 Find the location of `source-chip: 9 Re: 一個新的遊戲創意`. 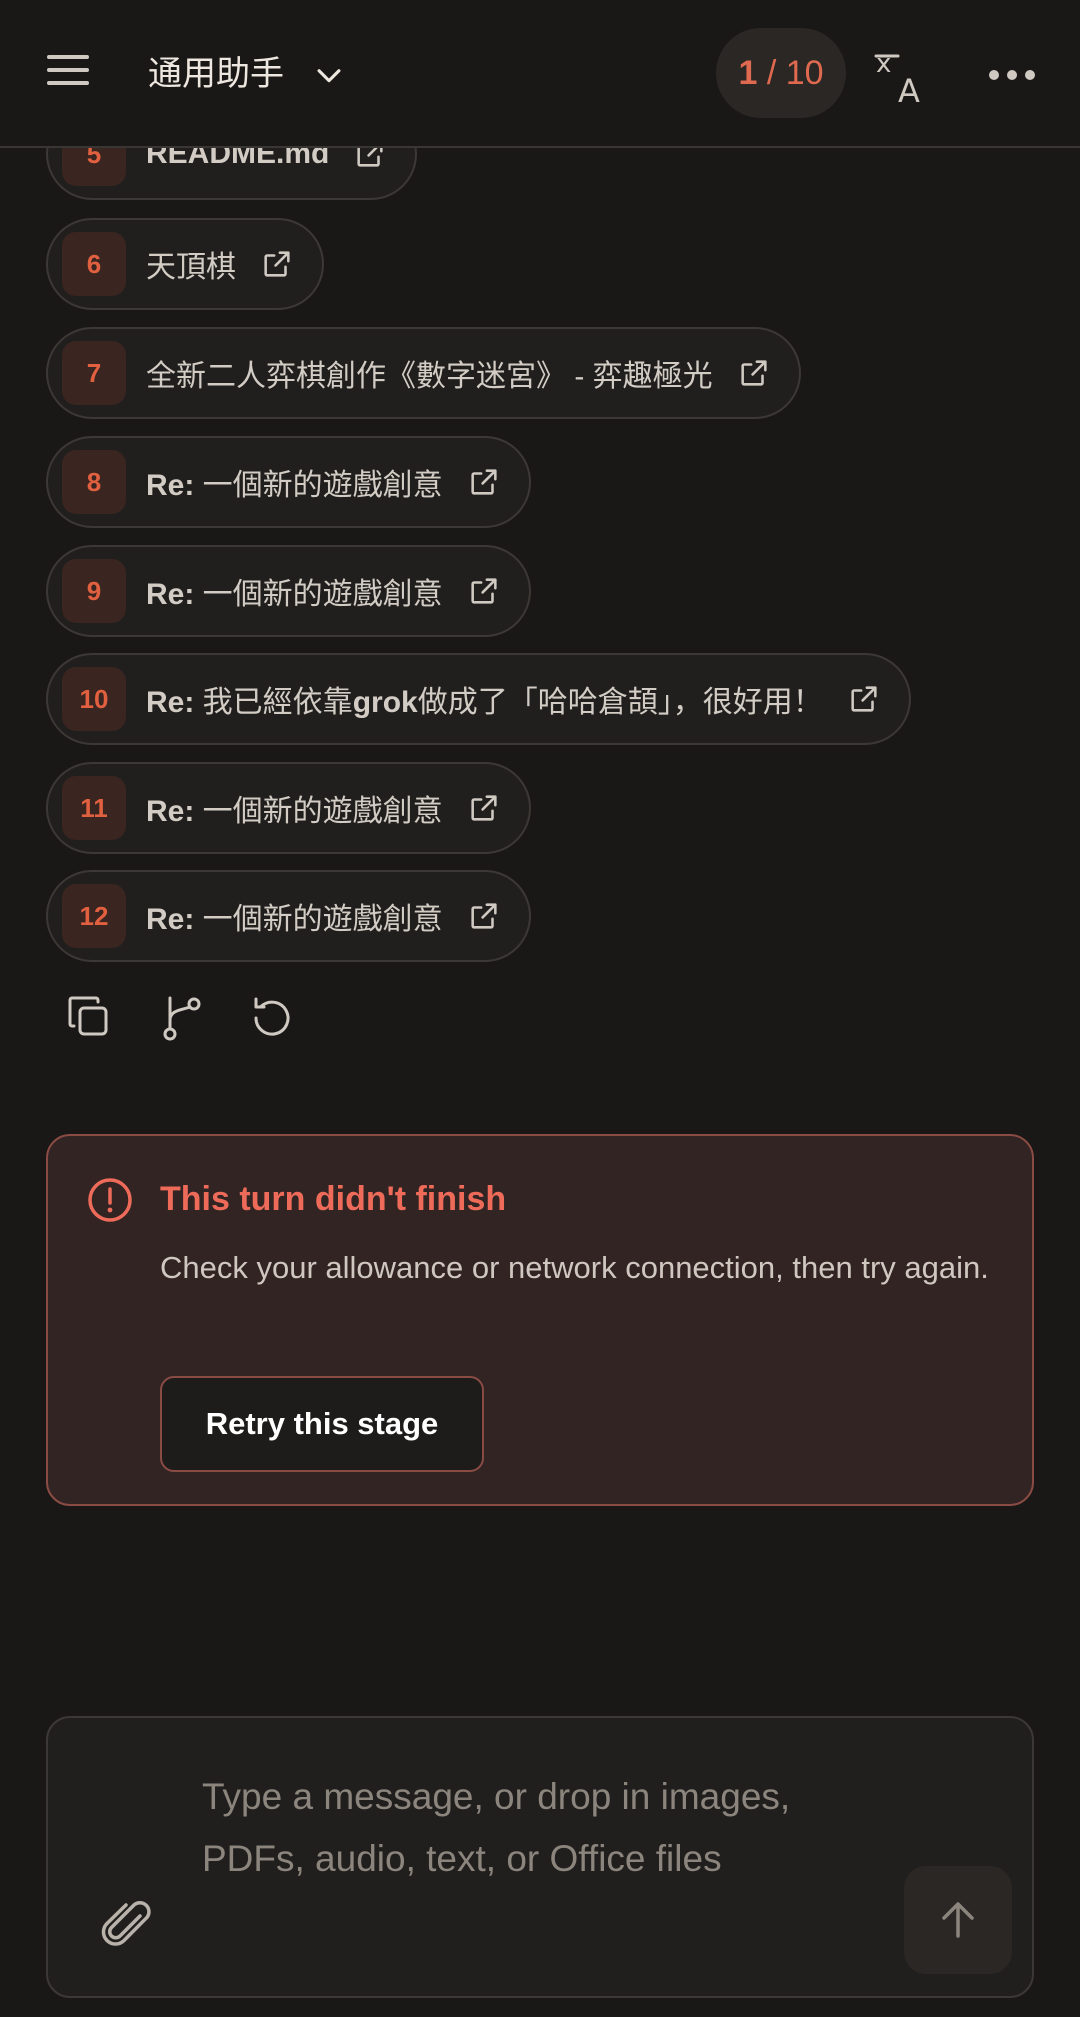

source-chip: 9 Re: 一個新的遊戲創意 is located at coordinates (288, 591).